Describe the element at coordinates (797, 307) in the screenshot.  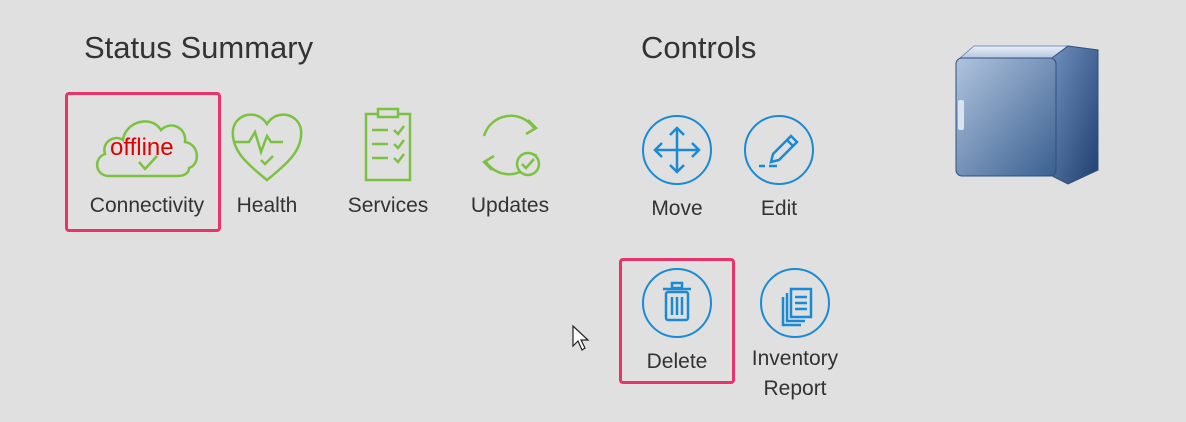
I see `documents-icon` at that location.